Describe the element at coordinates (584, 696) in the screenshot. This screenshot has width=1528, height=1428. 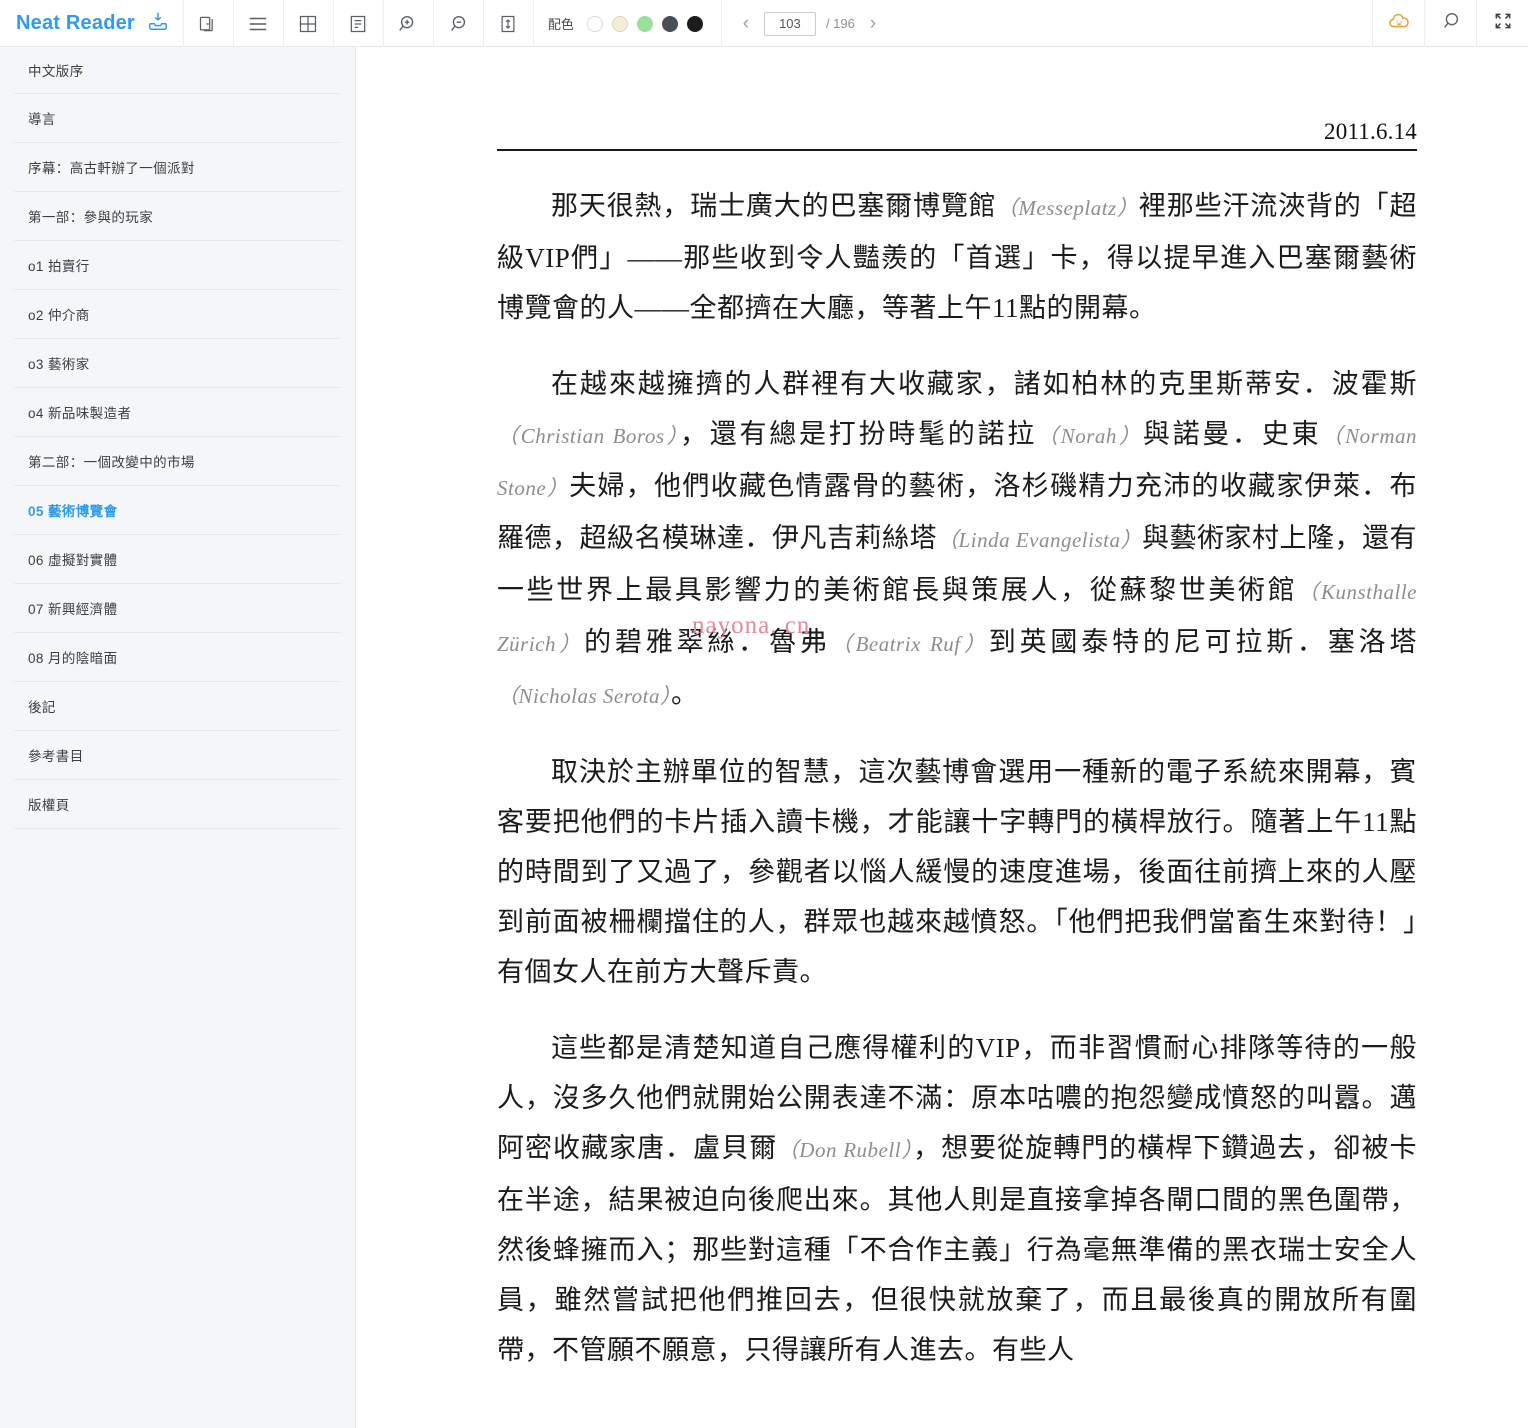
I see `latin-gloss: （Nicholas Serota）` at that location.